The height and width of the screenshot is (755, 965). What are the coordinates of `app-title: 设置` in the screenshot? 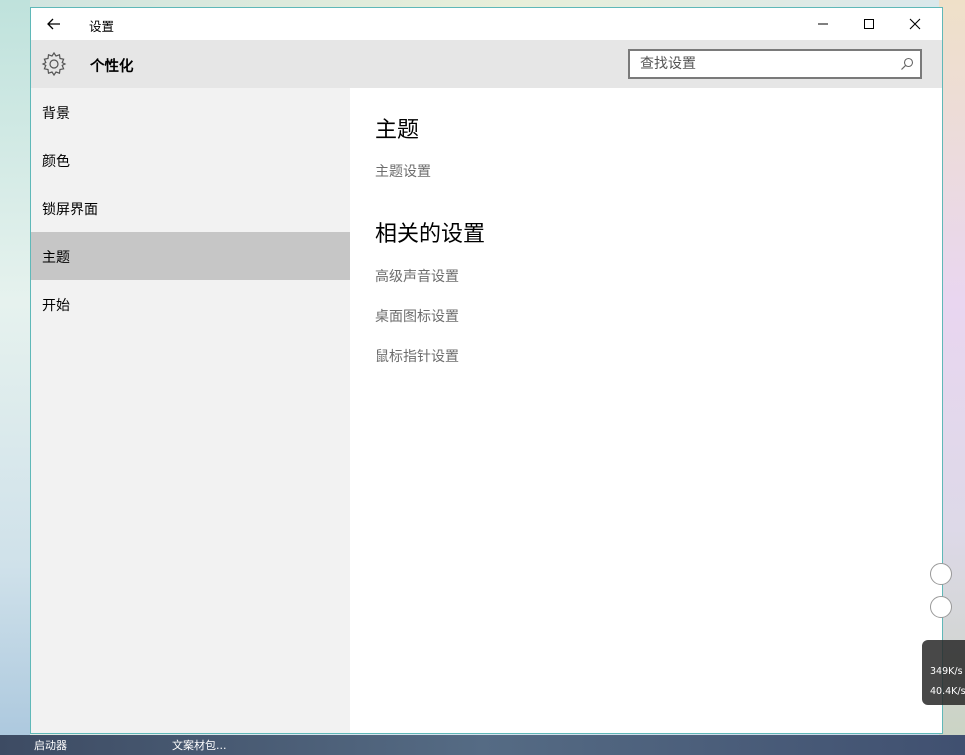 It's located at (102, 26).